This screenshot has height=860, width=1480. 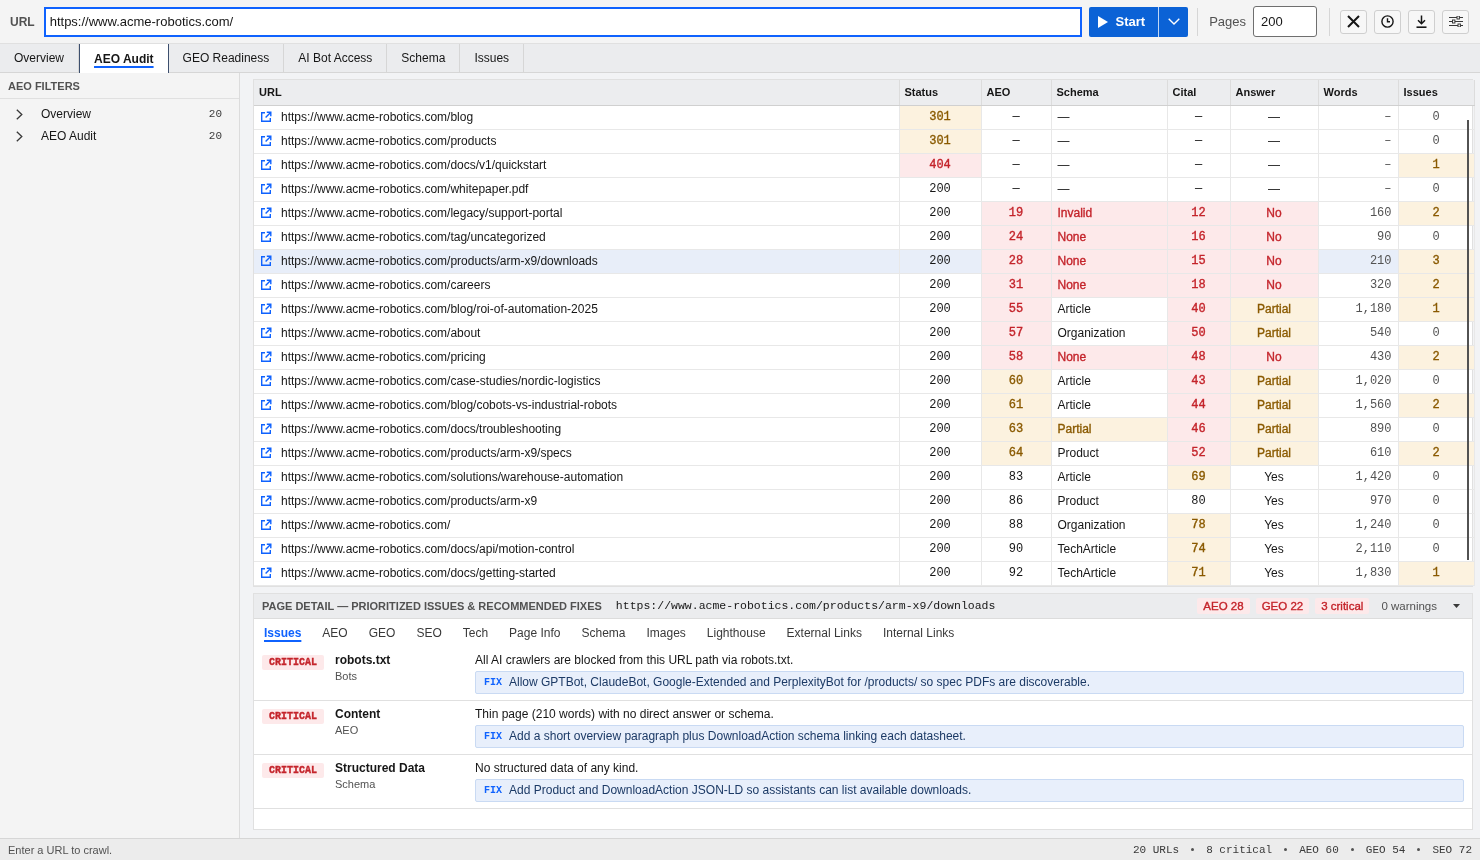 What do you see at coordinates (1173, 21) in the screenshot?
I see `start-options-button` at bounding box center [1173, 21].